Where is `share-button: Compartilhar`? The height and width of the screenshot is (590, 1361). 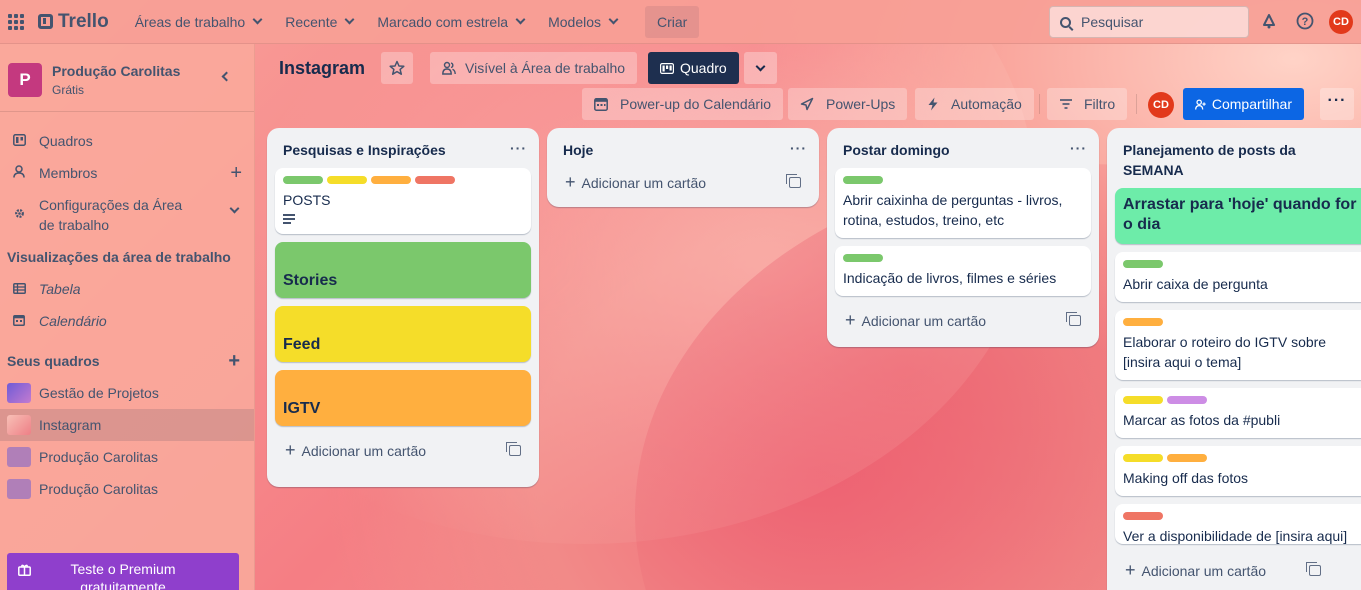 share-button: Compartilhar is located at coordinates (1243, 104).